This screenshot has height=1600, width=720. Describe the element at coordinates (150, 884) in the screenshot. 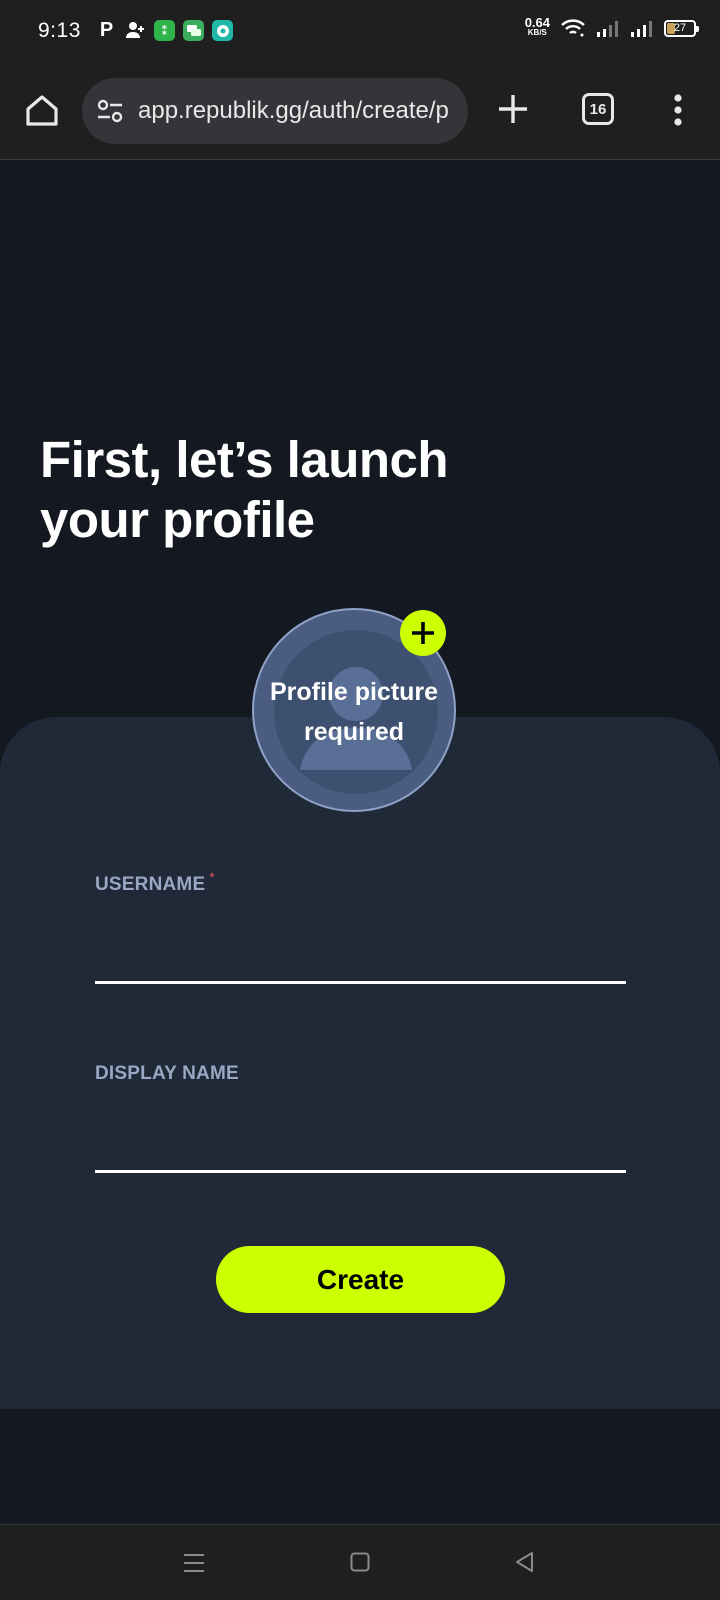

I see `username-label: USERNAME` at that location.